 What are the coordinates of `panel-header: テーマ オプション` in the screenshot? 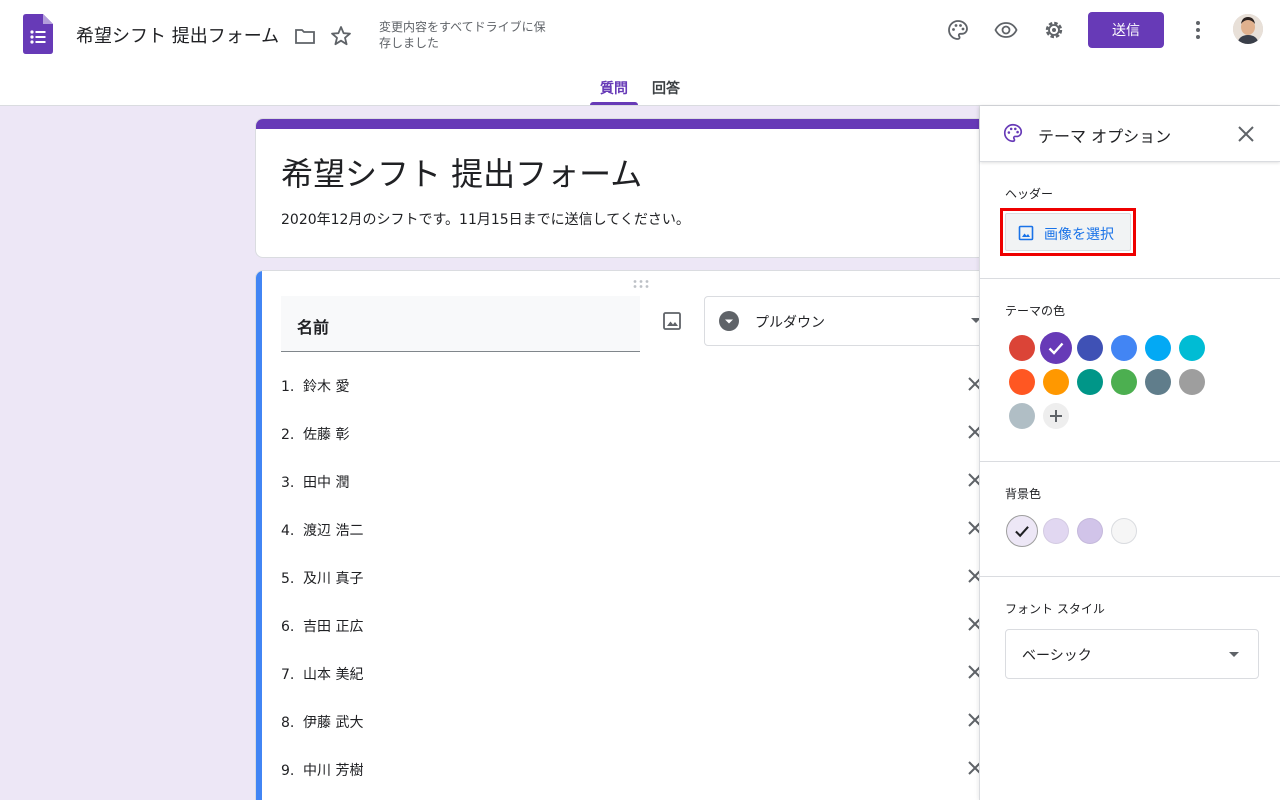 It's located at (1130, 134).